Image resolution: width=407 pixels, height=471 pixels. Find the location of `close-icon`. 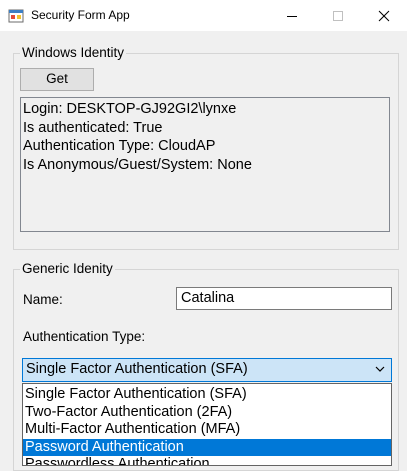

close-icon is located at coordinates (384, 16).